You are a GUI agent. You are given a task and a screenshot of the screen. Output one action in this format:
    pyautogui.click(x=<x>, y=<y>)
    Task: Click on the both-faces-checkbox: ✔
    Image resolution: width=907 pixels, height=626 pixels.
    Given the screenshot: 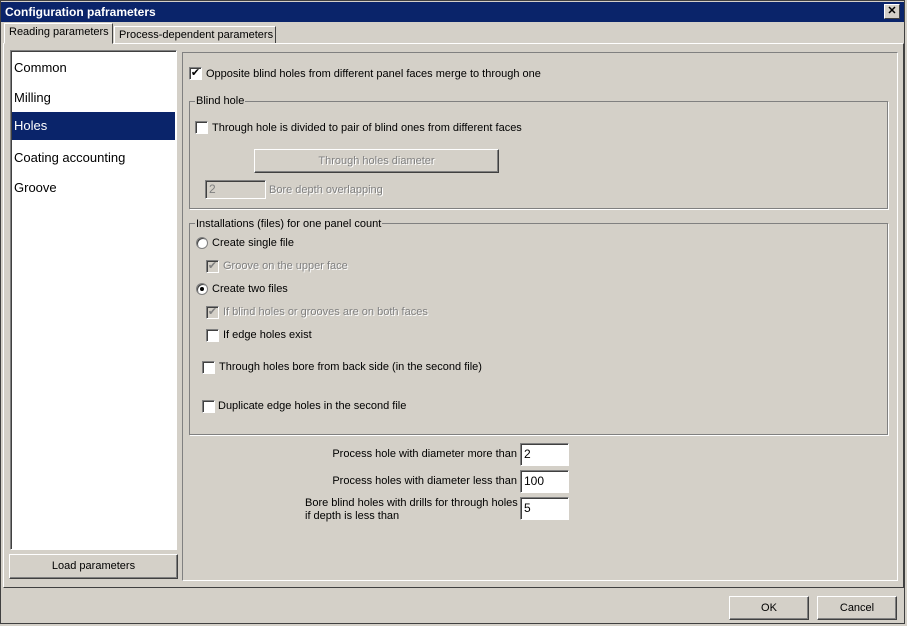 What is the action you would take?
    pyautogui.click(x=212, y=312)
    